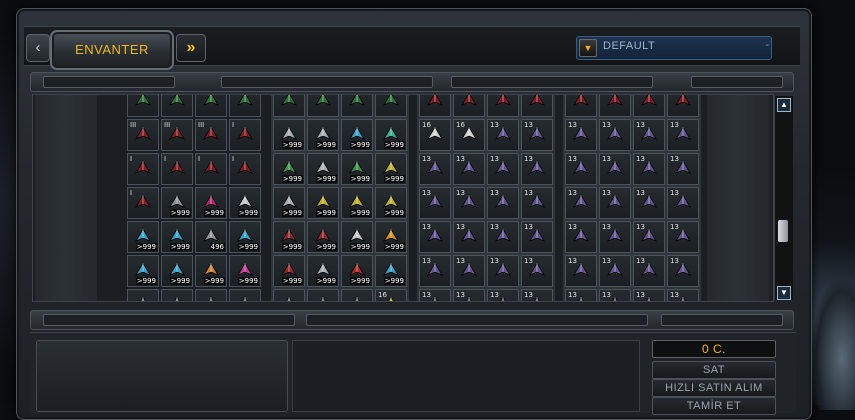 The height and width of the screenshot is (420, 855). What do you see at coordinates (714, 406) in the screenshot?
I see `repair-button: TAMİR ET` at bounding box center [714, 406].